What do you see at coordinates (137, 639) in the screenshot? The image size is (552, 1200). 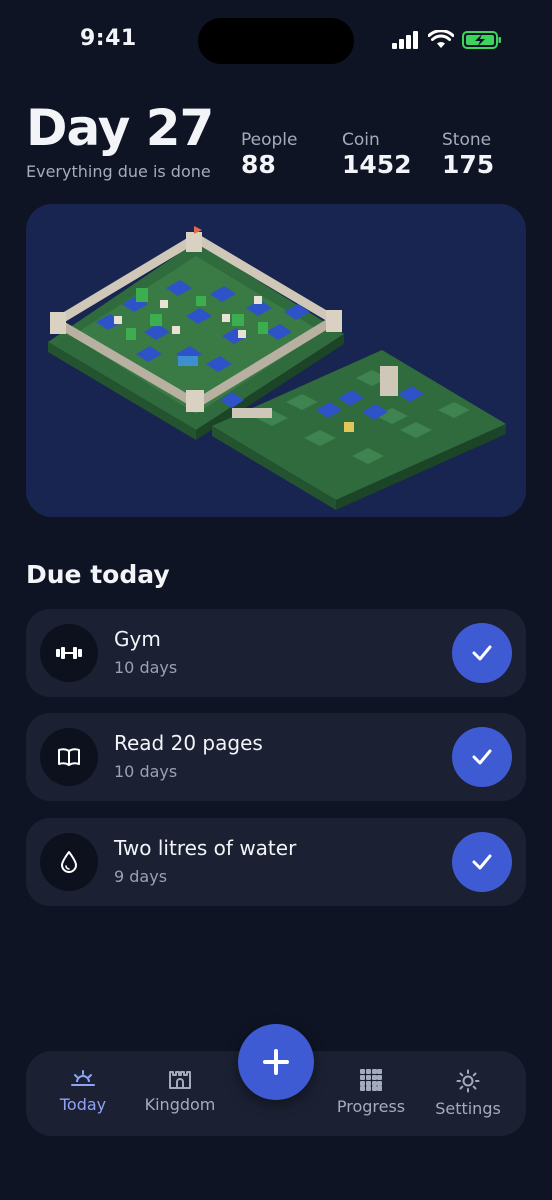 I see `task-name: Gym` at bounding box center [137, 639].